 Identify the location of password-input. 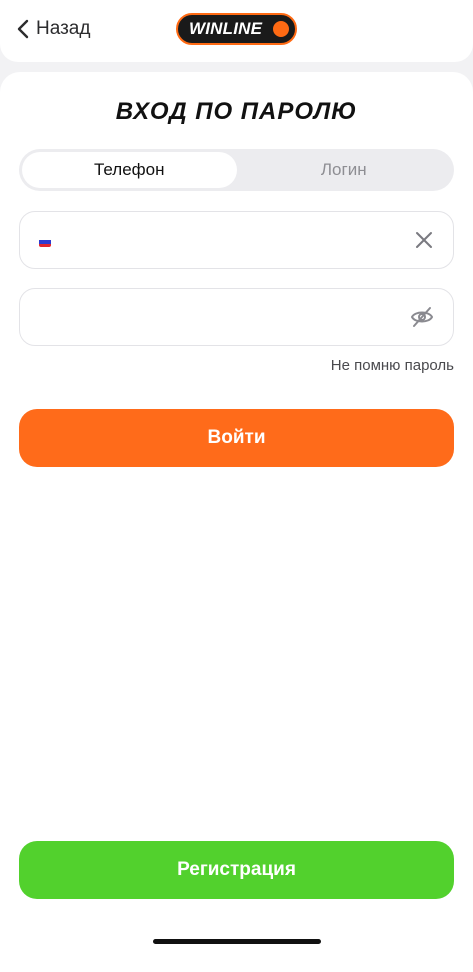
(208, 317).